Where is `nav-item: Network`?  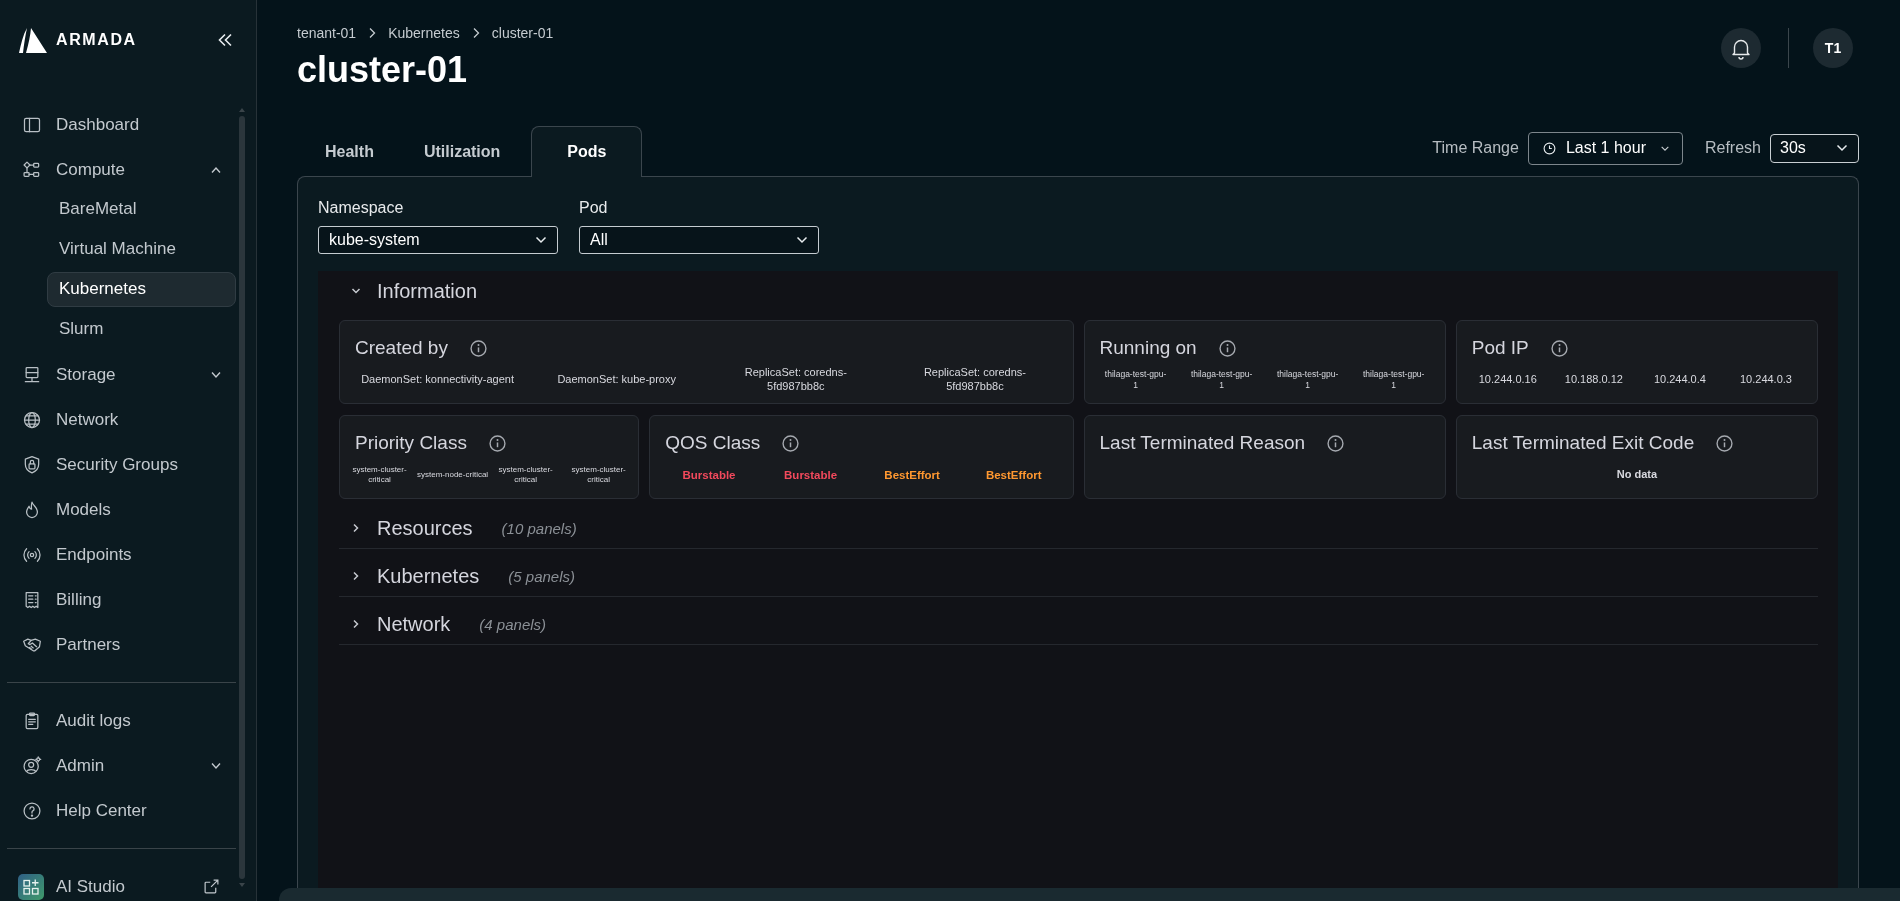
nav-item: Network is located at coordinates (118, 419).